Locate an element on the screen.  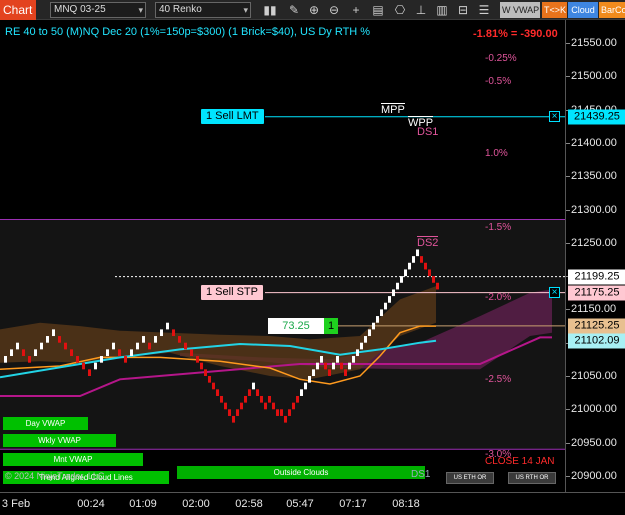
position-quantity: 1 is located at coordinates (331, 326).